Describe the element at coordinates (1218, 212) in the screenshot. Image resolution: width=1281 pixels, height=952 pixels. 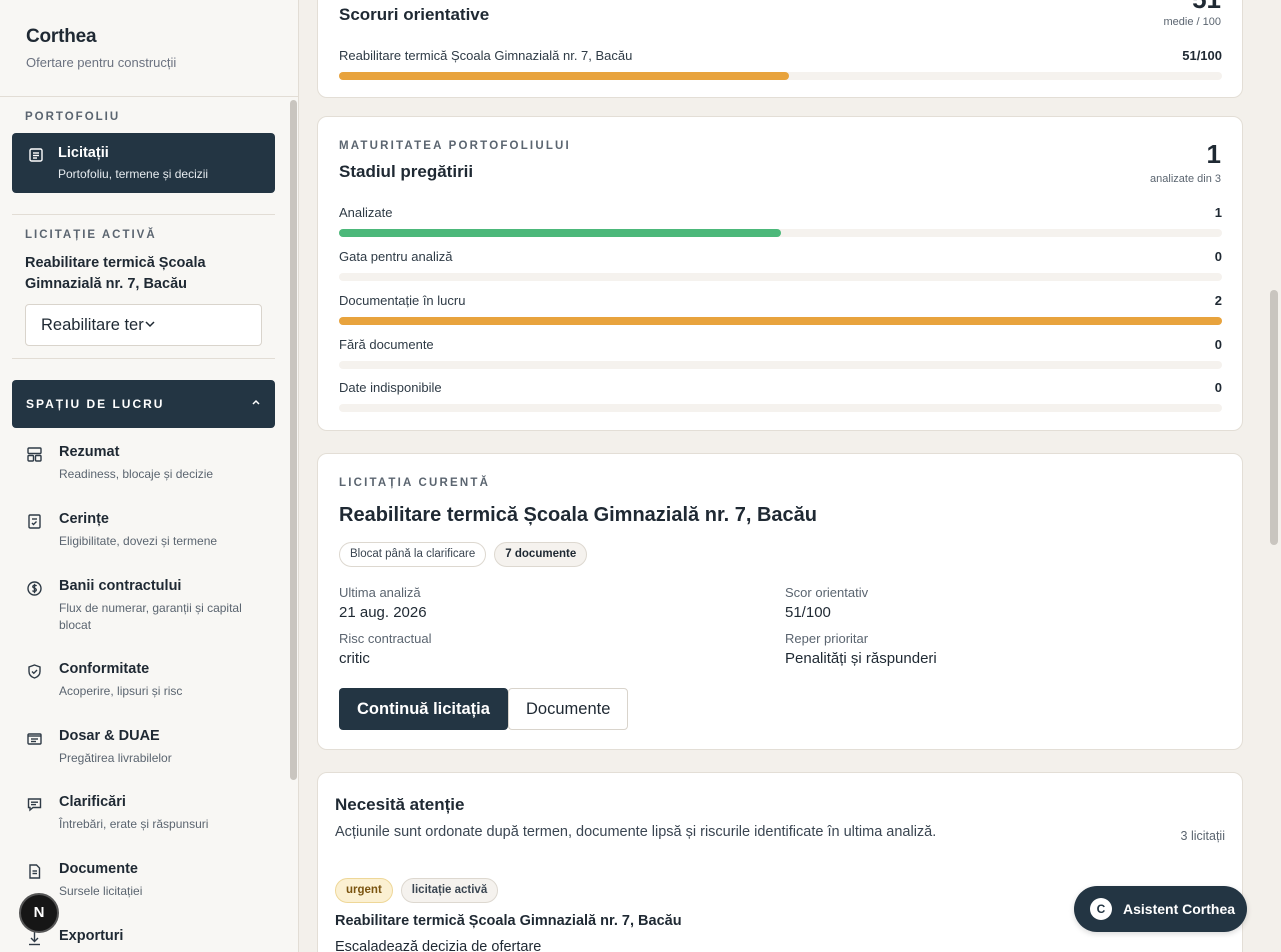
I see `maturity-row-value: 1` at that location.